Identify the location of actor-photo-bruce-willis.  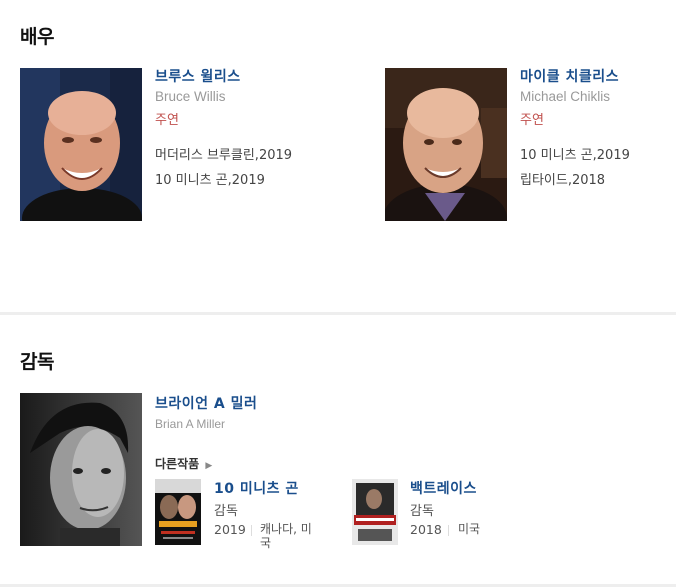
(81, 144).